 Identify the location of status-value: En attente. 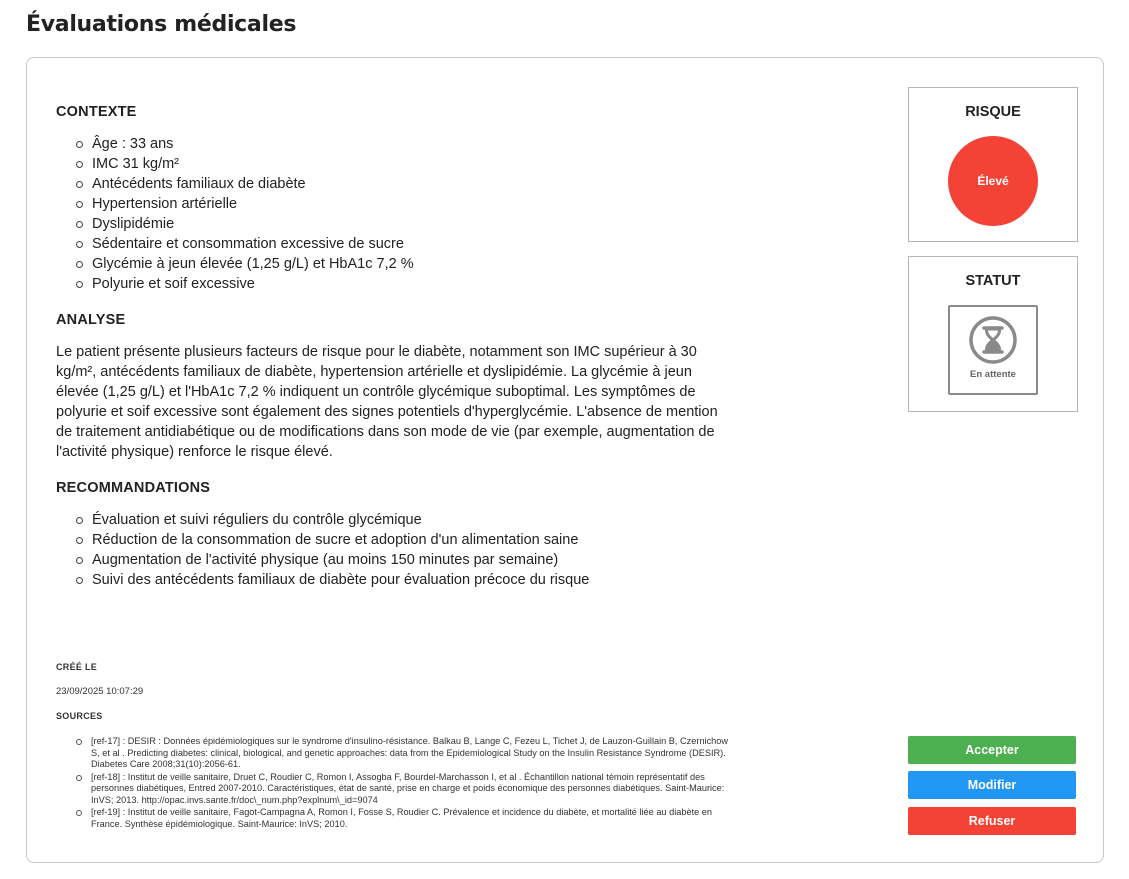
(993, 374).